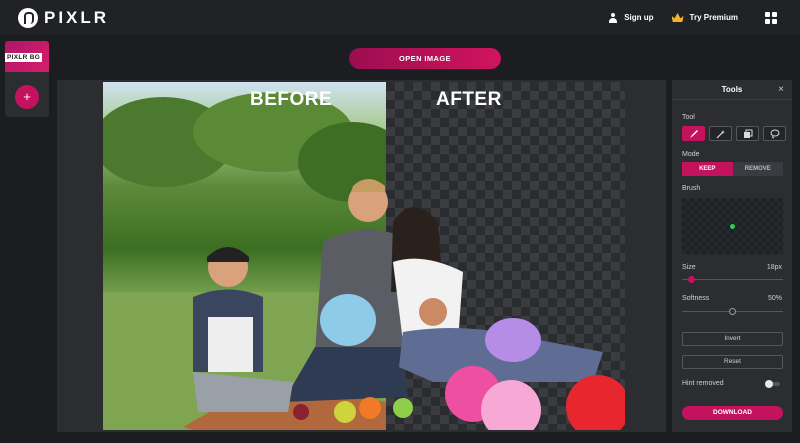 This screenshot has height=443, width=800. What do you see at coordinates (734, 133) in the screenshot?
I see `tool-selector` at bounding box center [734, 133].